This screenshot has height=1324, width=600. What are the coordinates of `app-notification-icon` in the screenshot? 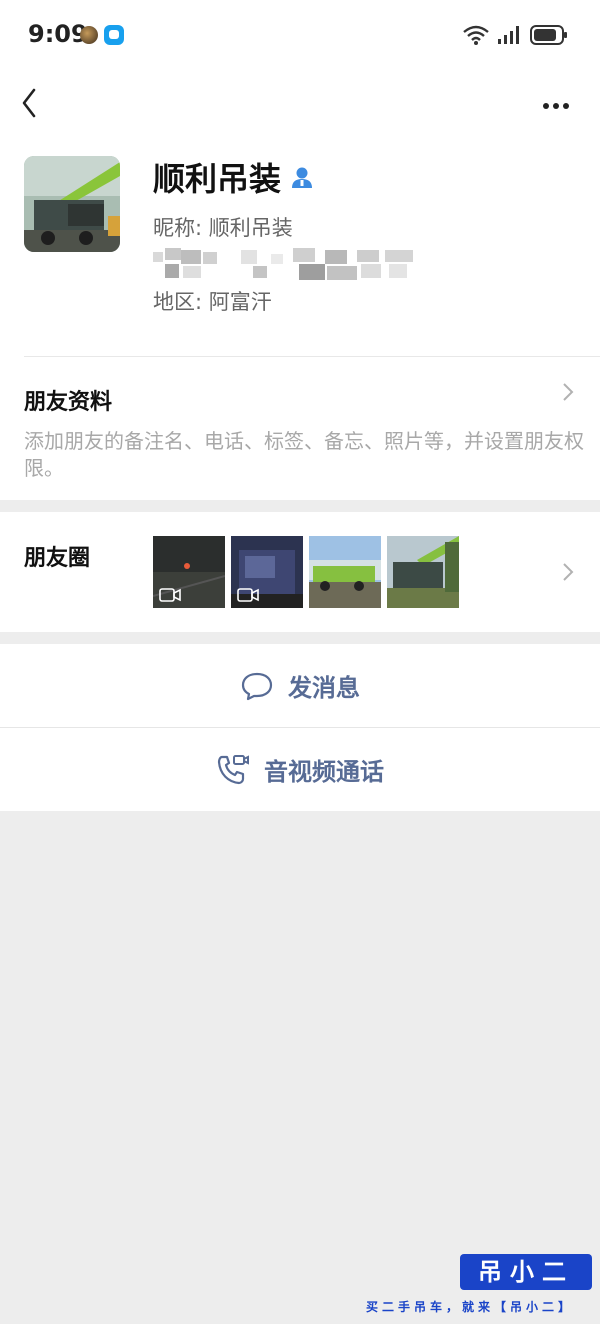 It's located at (89, 35).